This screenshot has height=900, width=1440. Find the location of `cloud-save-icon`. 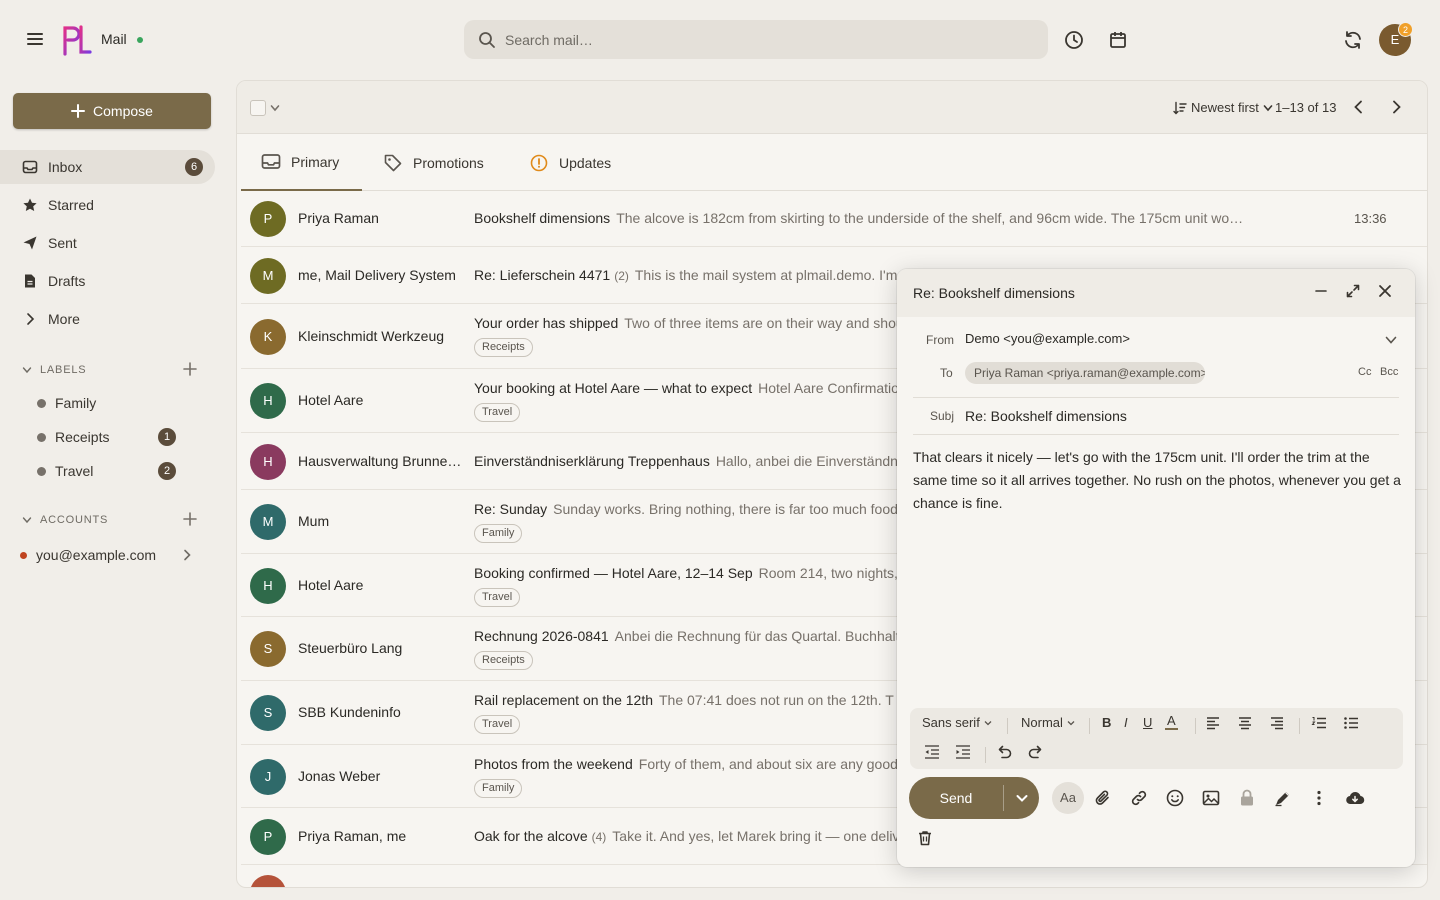

cloud-save-icon is located at coordinates (1355, 798).